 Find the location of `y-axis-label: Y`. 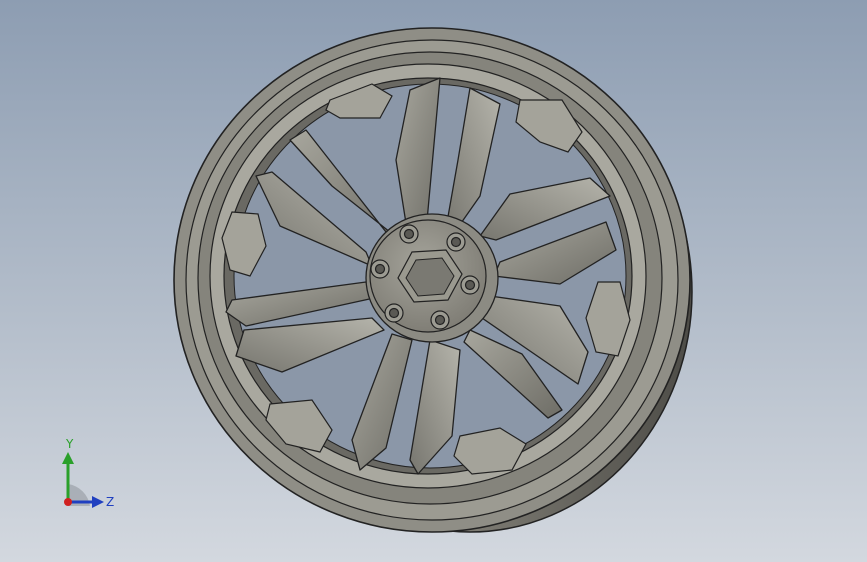

y-axis-label: Y is located at coordinates (69, 444).